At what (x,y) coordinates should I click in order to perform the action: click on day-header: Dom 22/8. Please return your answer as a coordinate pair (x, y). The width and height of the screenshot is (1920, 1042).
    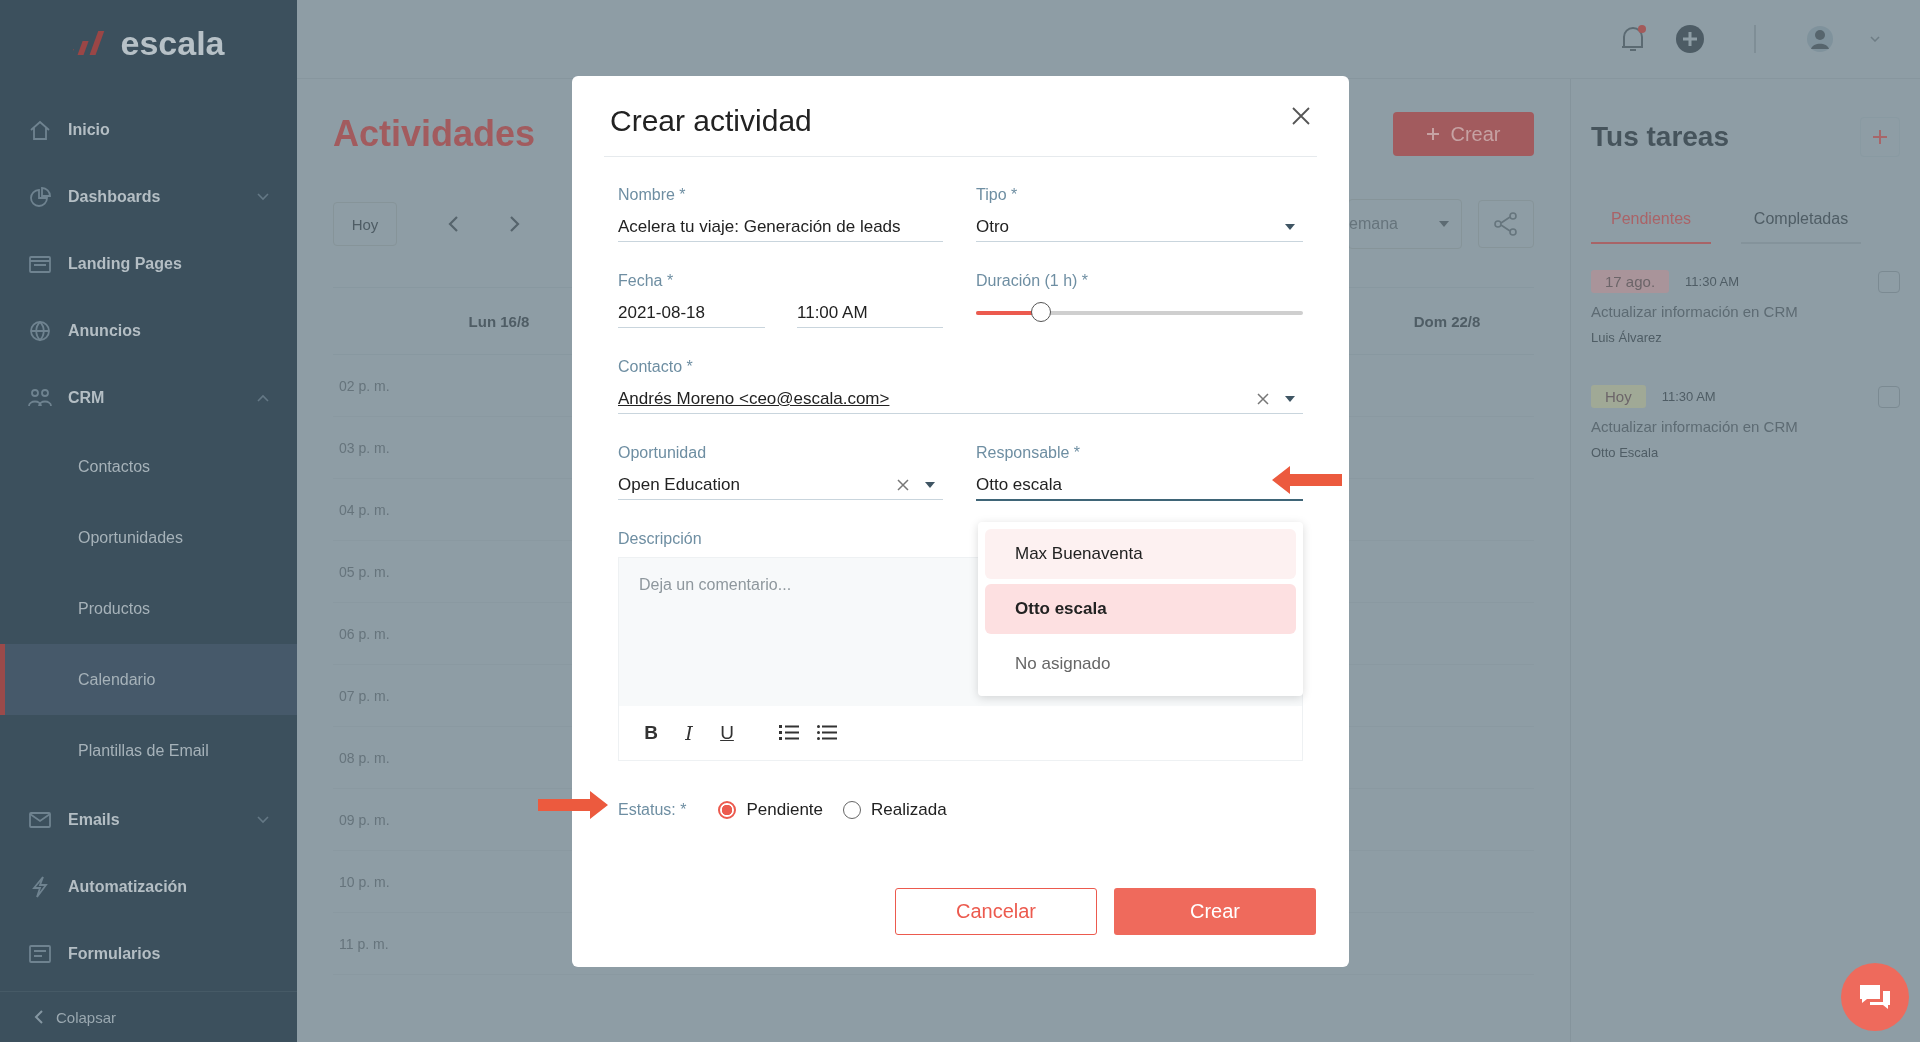
    Looking at the image, I should click on (1447, 321).